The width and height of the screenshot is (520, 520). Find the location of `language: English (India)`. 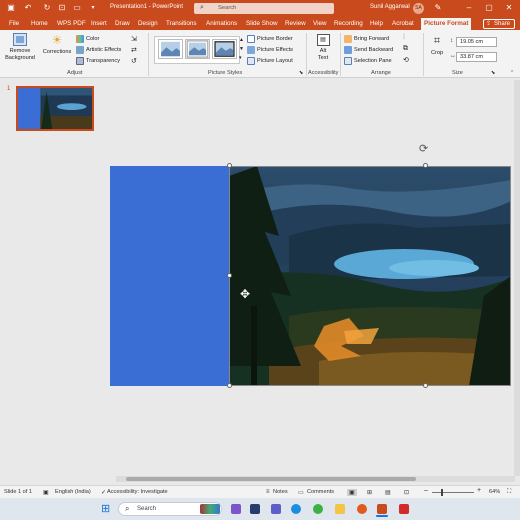

language: English (India) is located at coordinates (73, 492).